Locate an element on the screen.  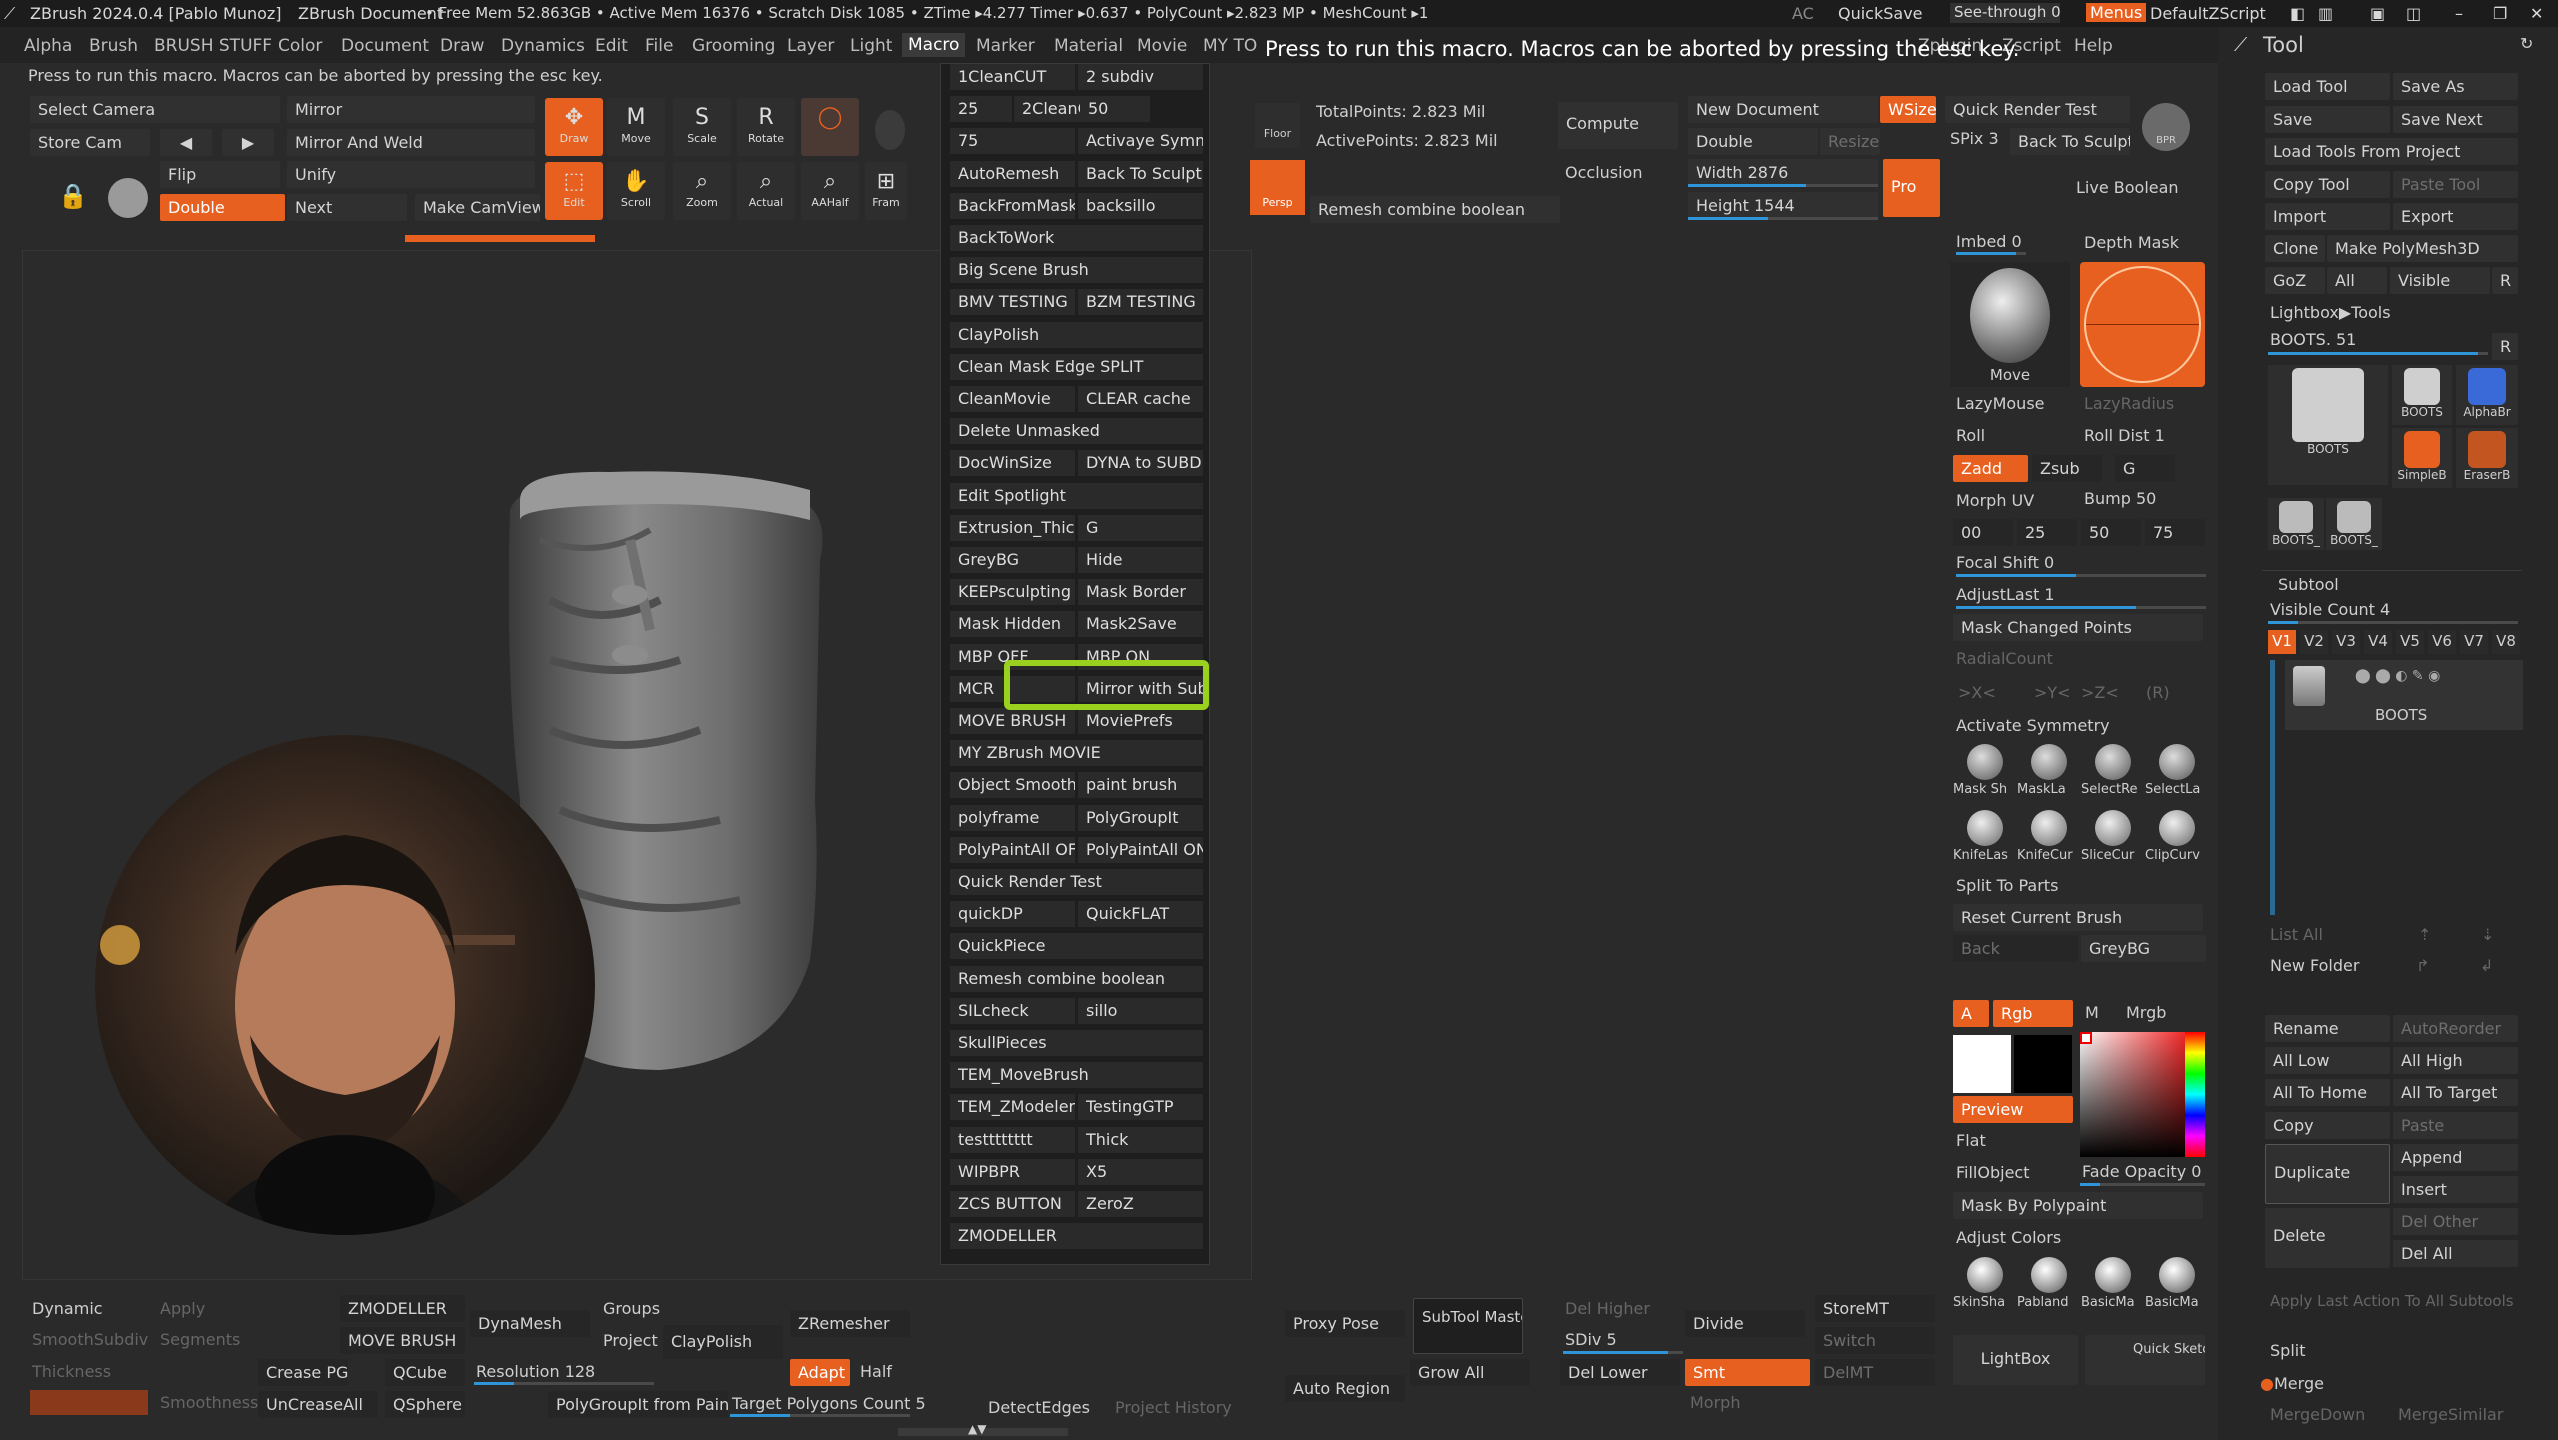
focal-shift-track is located at coordinates (2081, 575).